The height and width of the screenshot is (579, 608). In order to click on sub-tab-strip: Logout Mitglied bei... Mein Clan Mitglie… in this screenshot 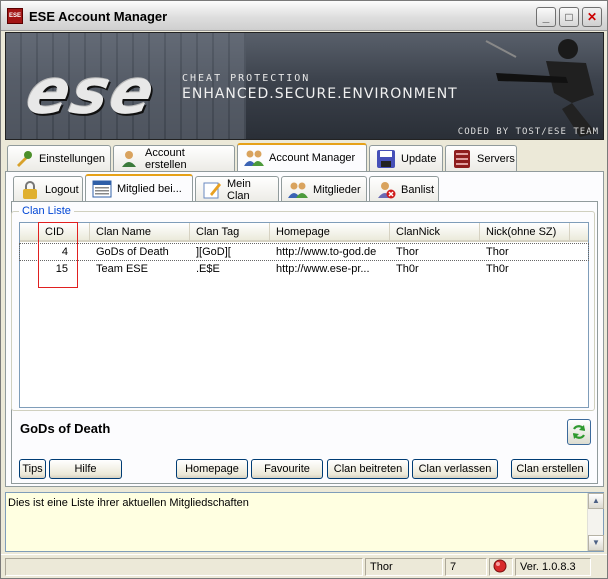, I will do `click(228, 188)`.